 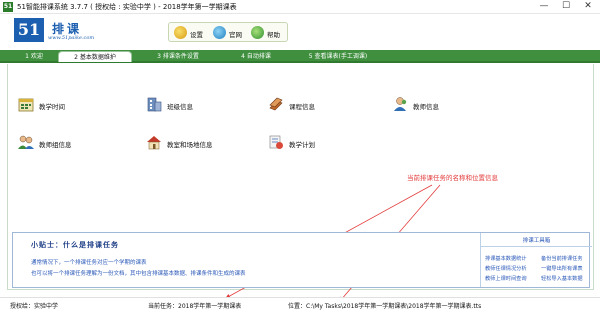 I want to click on app-icon: 51, so click(x=8, y=7).